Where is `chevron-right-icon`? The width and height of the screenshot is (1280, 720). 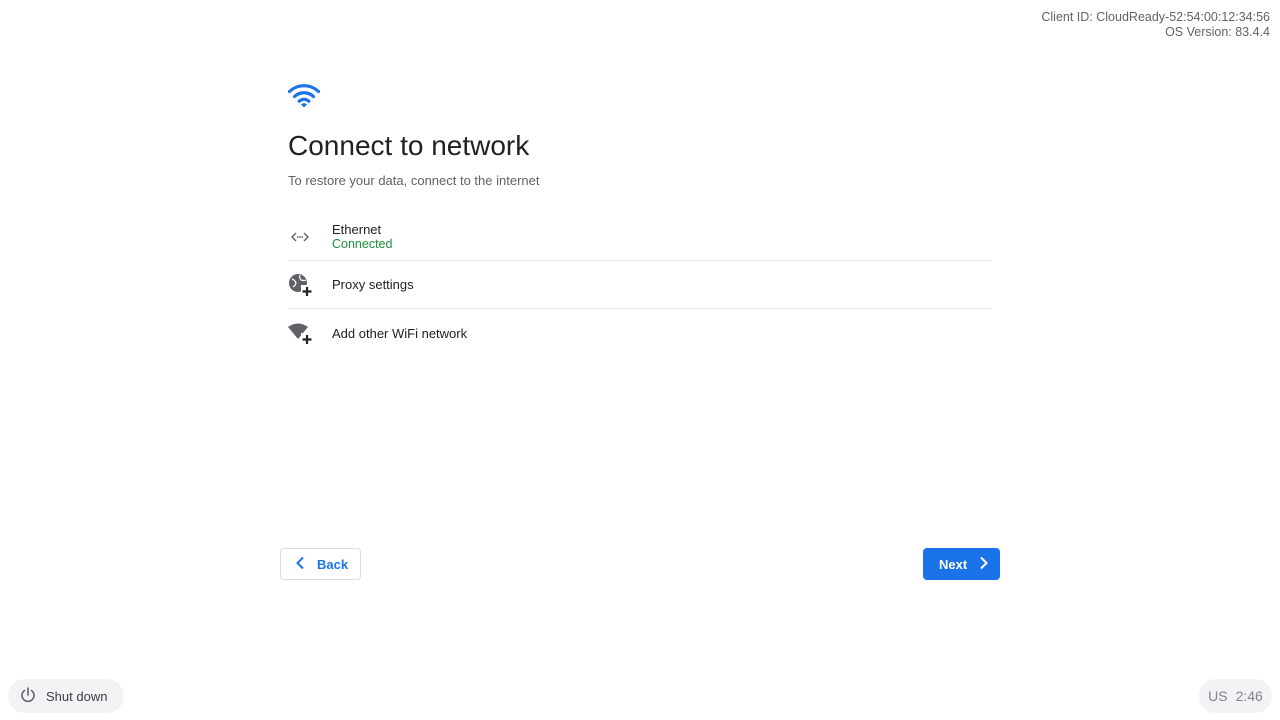
chevron-right-icon is located at coordinates (984, 564).